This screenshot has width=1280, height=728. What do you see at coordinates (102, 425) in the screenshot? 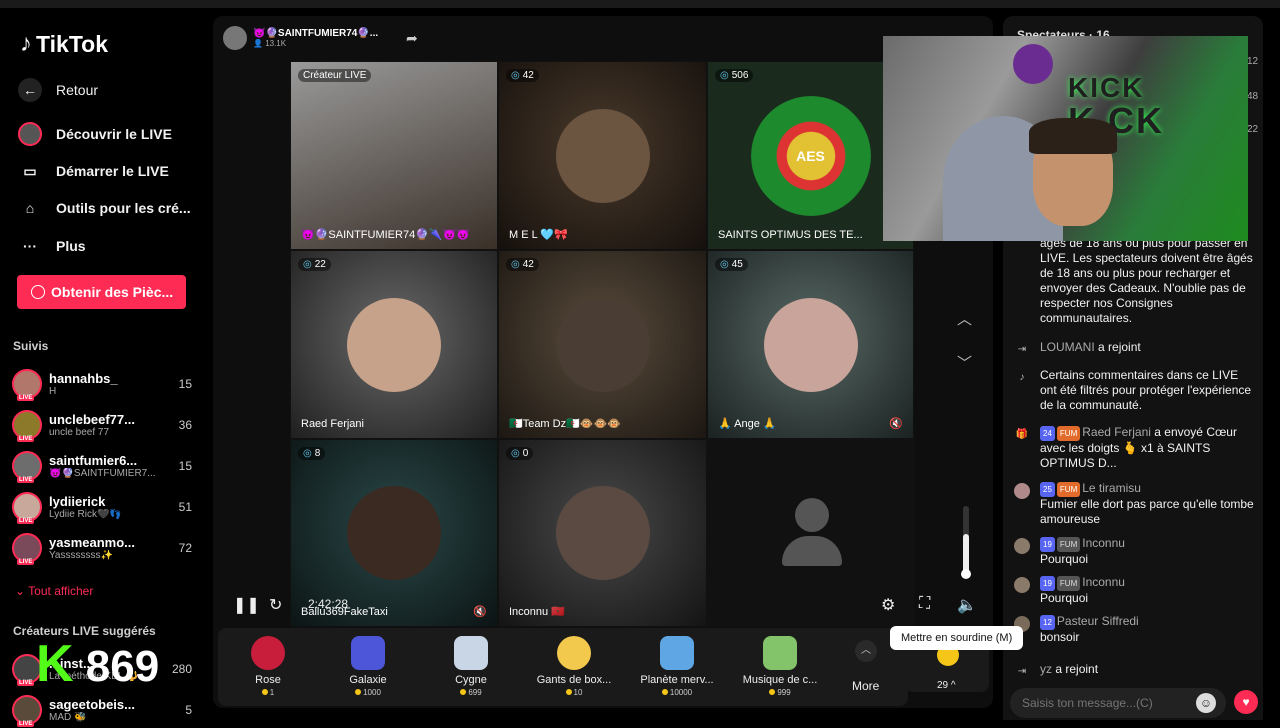
I see `following-item: LIVE unclebeef77... uncle beef 77 36` at bounding box center [102, 425].